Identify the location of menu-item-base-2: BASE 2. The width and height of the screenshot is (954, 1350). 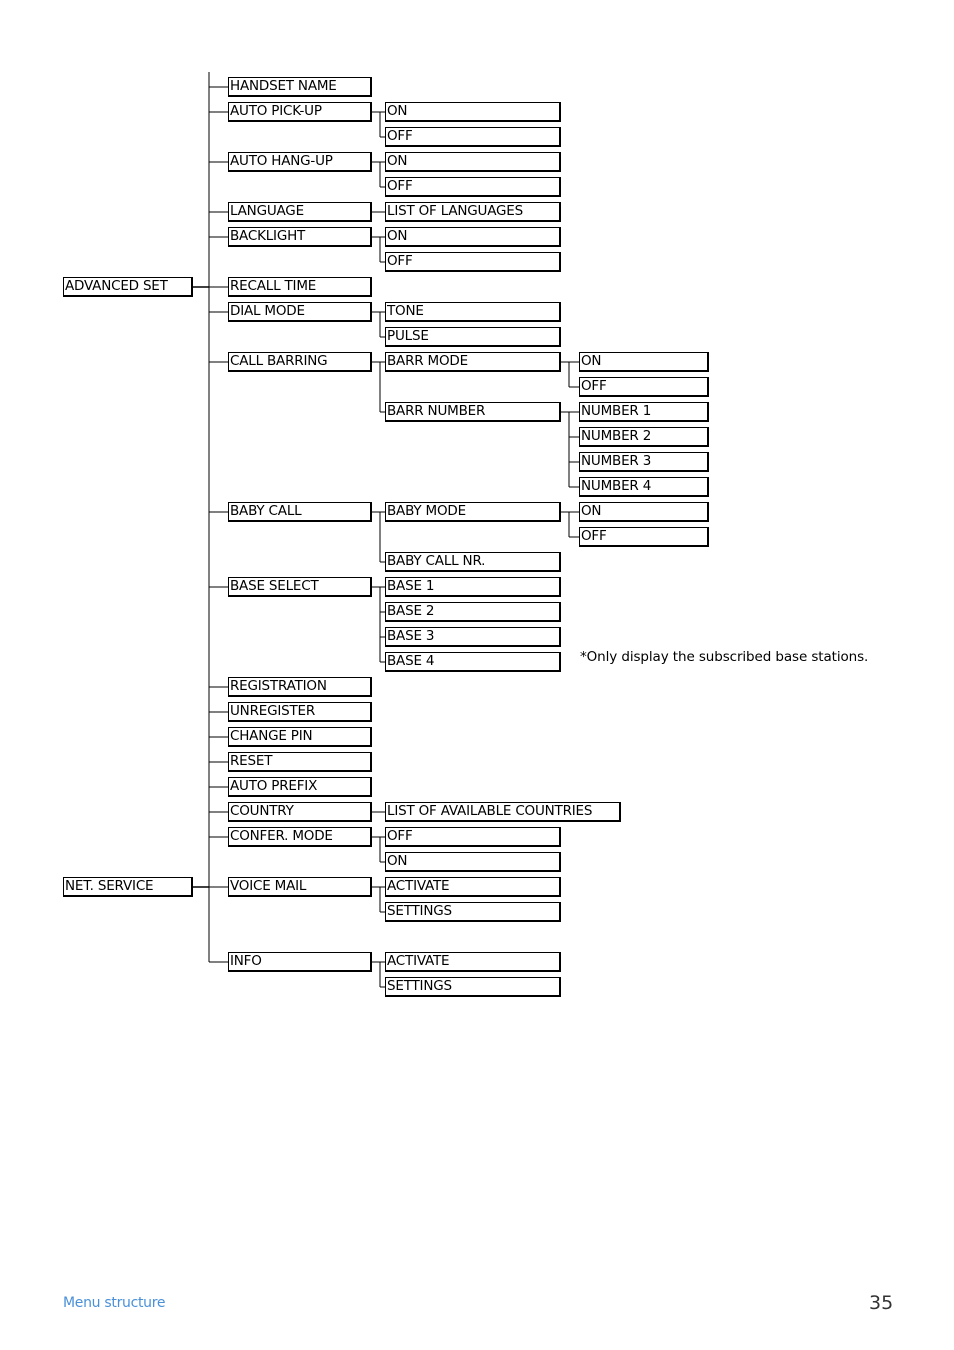
(473, 612).